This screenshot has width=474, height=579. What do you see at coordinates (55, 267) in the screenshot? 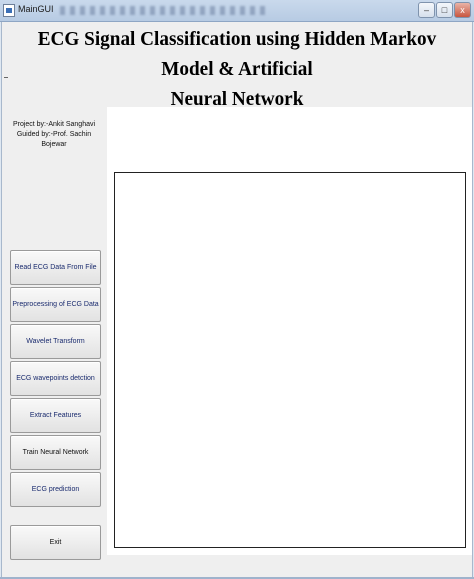
I see `read-ecg-data-button: Read ECG Data From File` at bounding box center [55, 267].